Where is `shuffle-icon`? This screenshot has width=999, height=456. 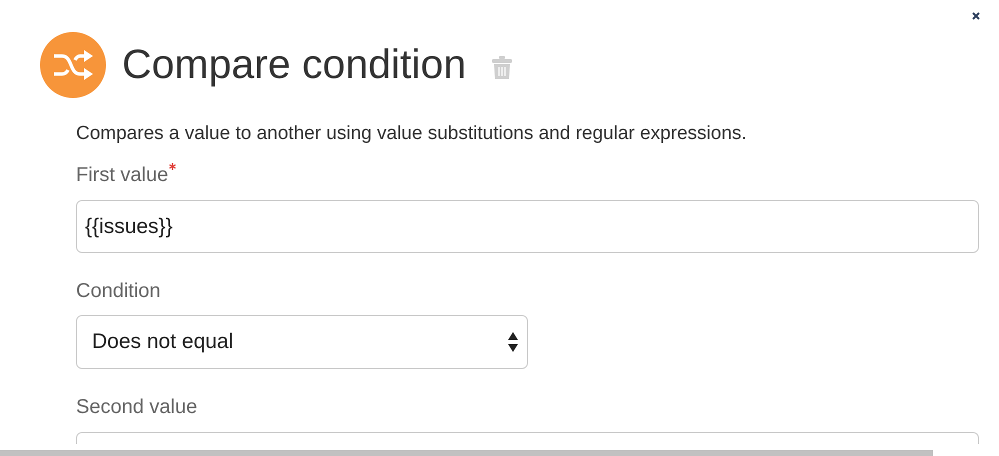
shuffle-icon is located at coordinates (73, 65).